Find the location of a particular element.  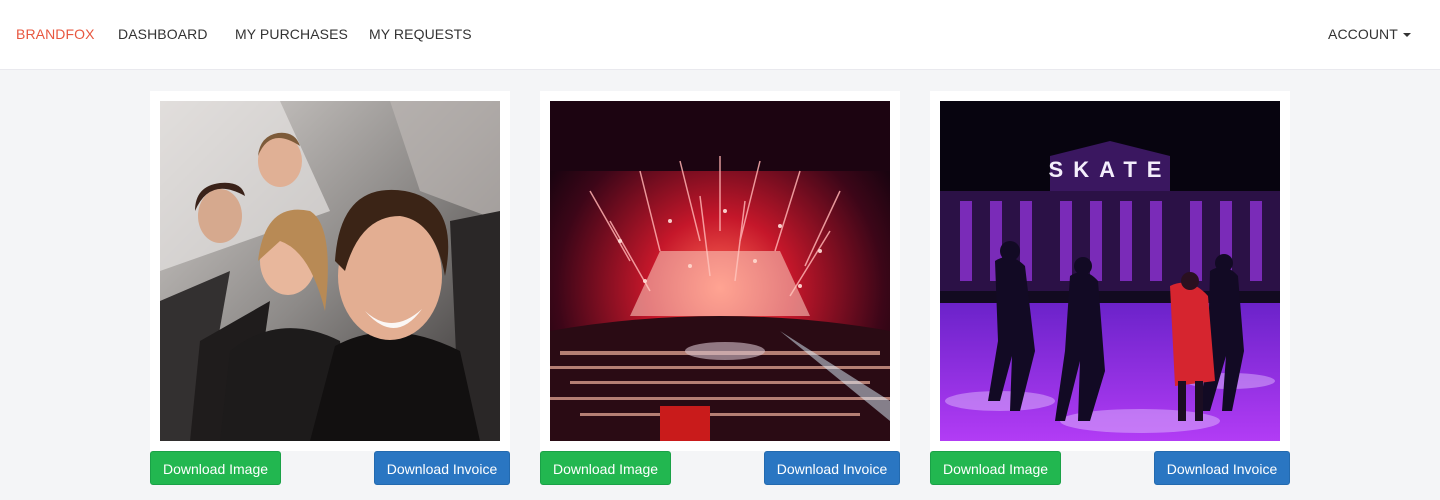

nav-my-purchases-link: MY PURCHASES is located at coordinates (291, 34).